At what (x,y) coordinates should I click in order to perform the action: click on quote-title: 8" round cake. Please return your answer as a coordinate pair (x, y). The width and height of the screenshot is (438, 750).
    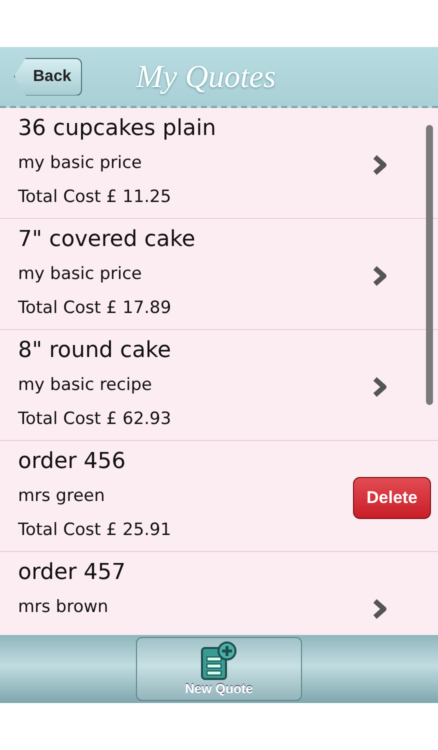
    Looking at the image, I should click on (95, 351).